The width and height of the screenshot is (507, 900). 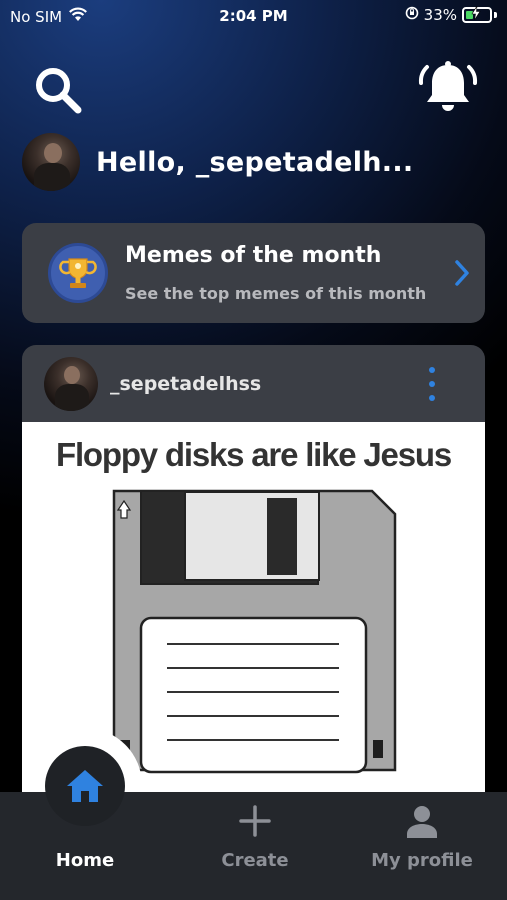 I want to click on post-header: _sepetadelhss, so click(x=253, y=383).